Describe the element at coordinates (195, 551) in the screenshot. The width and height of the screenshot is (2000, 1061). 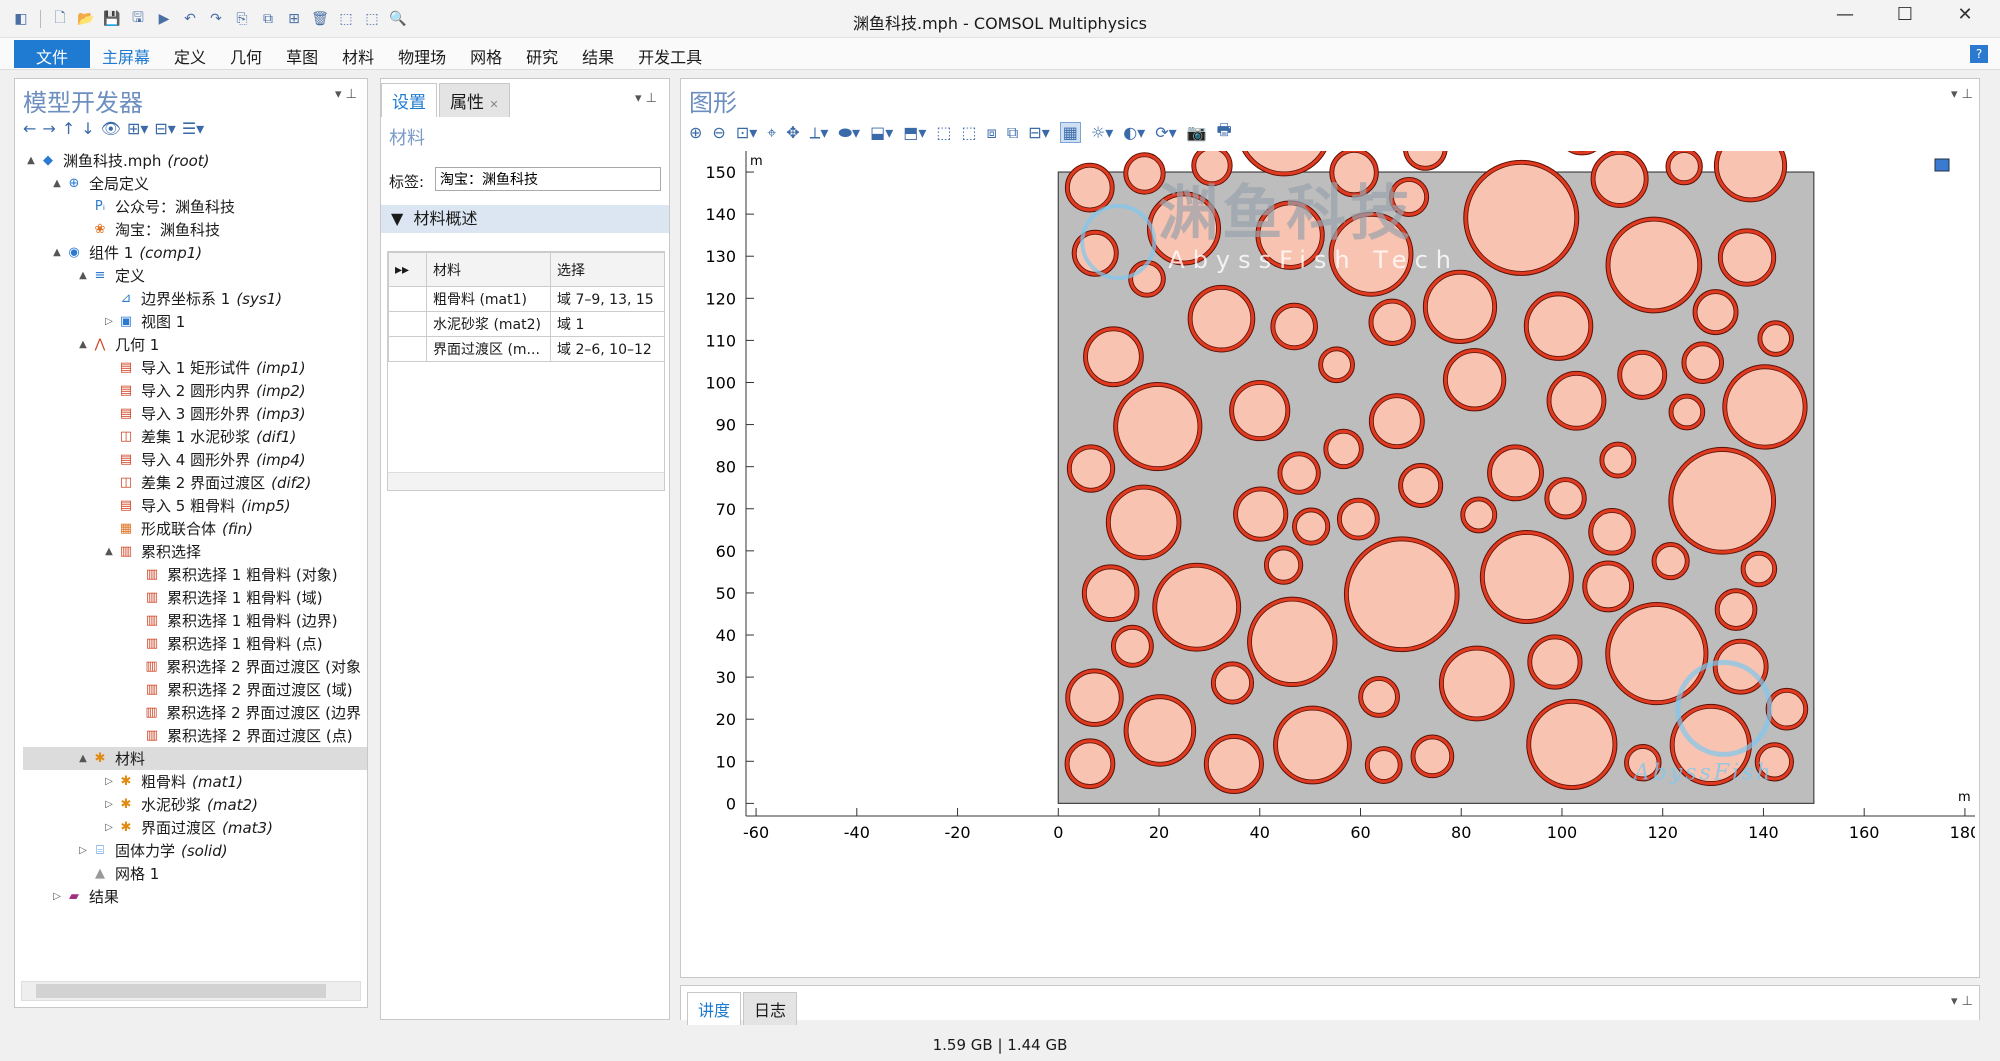
I see `tree-node: ▲ ▥ 累积选择` at that location.